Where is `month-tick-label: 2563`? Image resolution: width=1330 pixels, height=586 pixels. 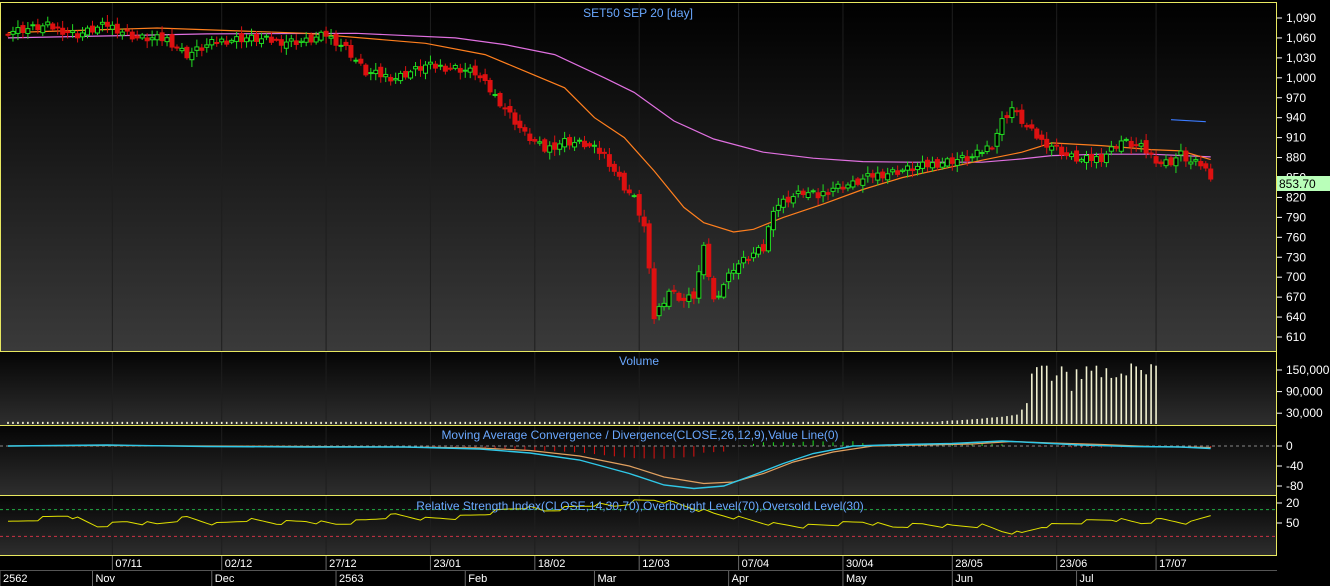 month-tick-label: 2563 is located at coordinates (351, 579).